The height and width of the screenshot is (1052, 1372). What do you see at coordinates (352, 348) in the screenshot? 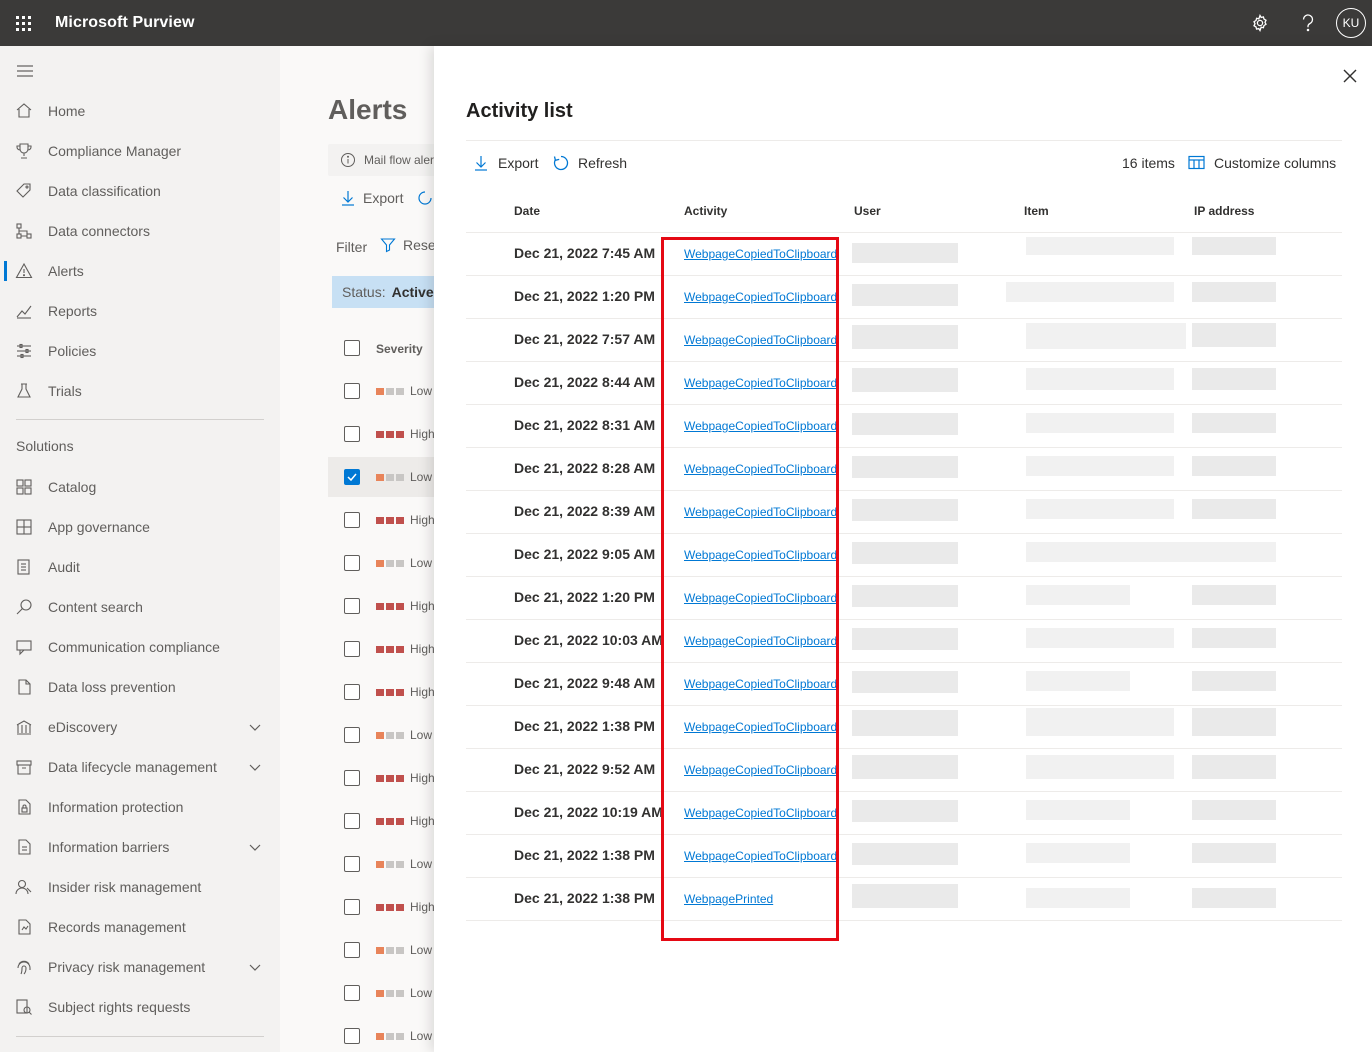
I see `select-all-checkbox` at bounding box center [352, 348].